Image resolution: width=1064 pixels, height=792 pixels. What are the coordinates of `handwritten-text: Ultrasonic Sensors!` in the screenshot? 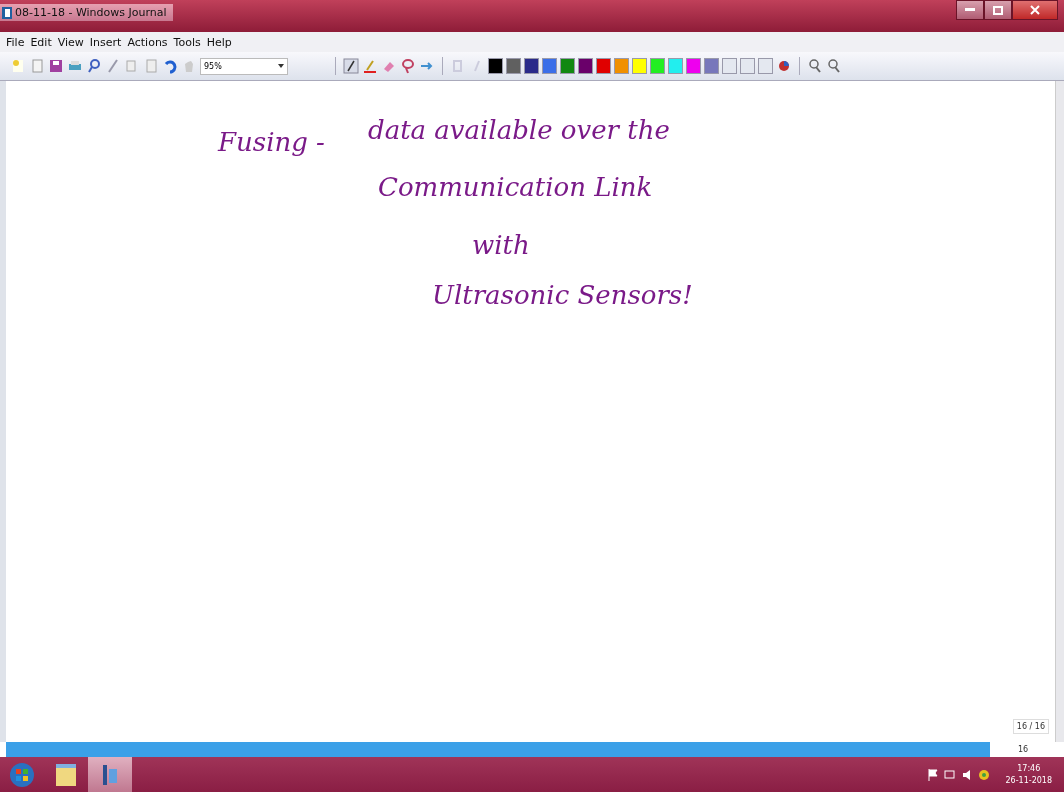 It's located at (562, 295).